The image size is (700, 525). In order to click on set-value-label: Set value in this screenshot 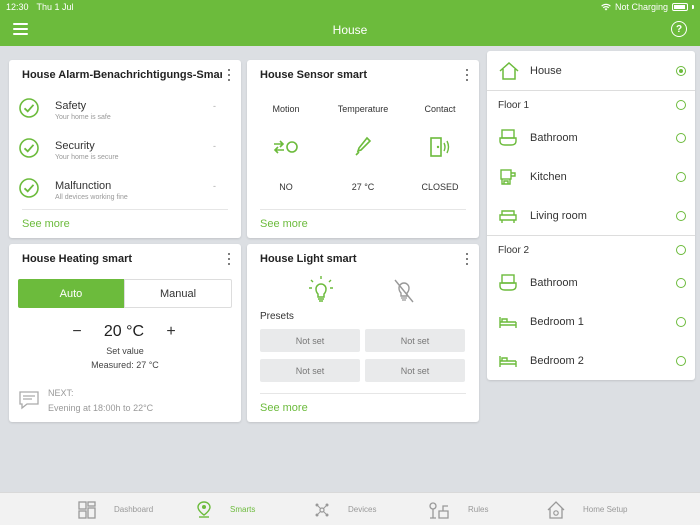, I will do `click(125, 351)`.